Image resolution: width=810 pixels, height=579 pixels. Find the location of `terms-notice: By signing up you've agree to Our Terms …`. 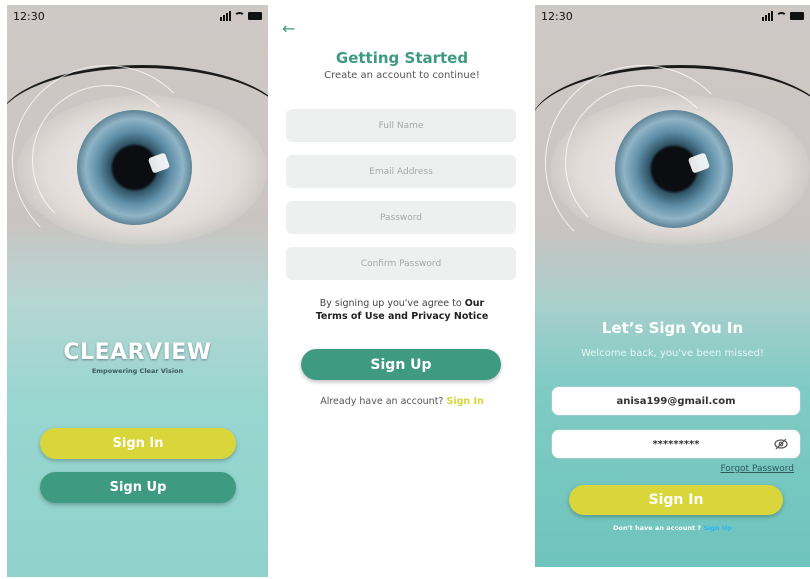

terms-notice: By signing up you've agree to Our Terms … is located at coordinates (402, 310).